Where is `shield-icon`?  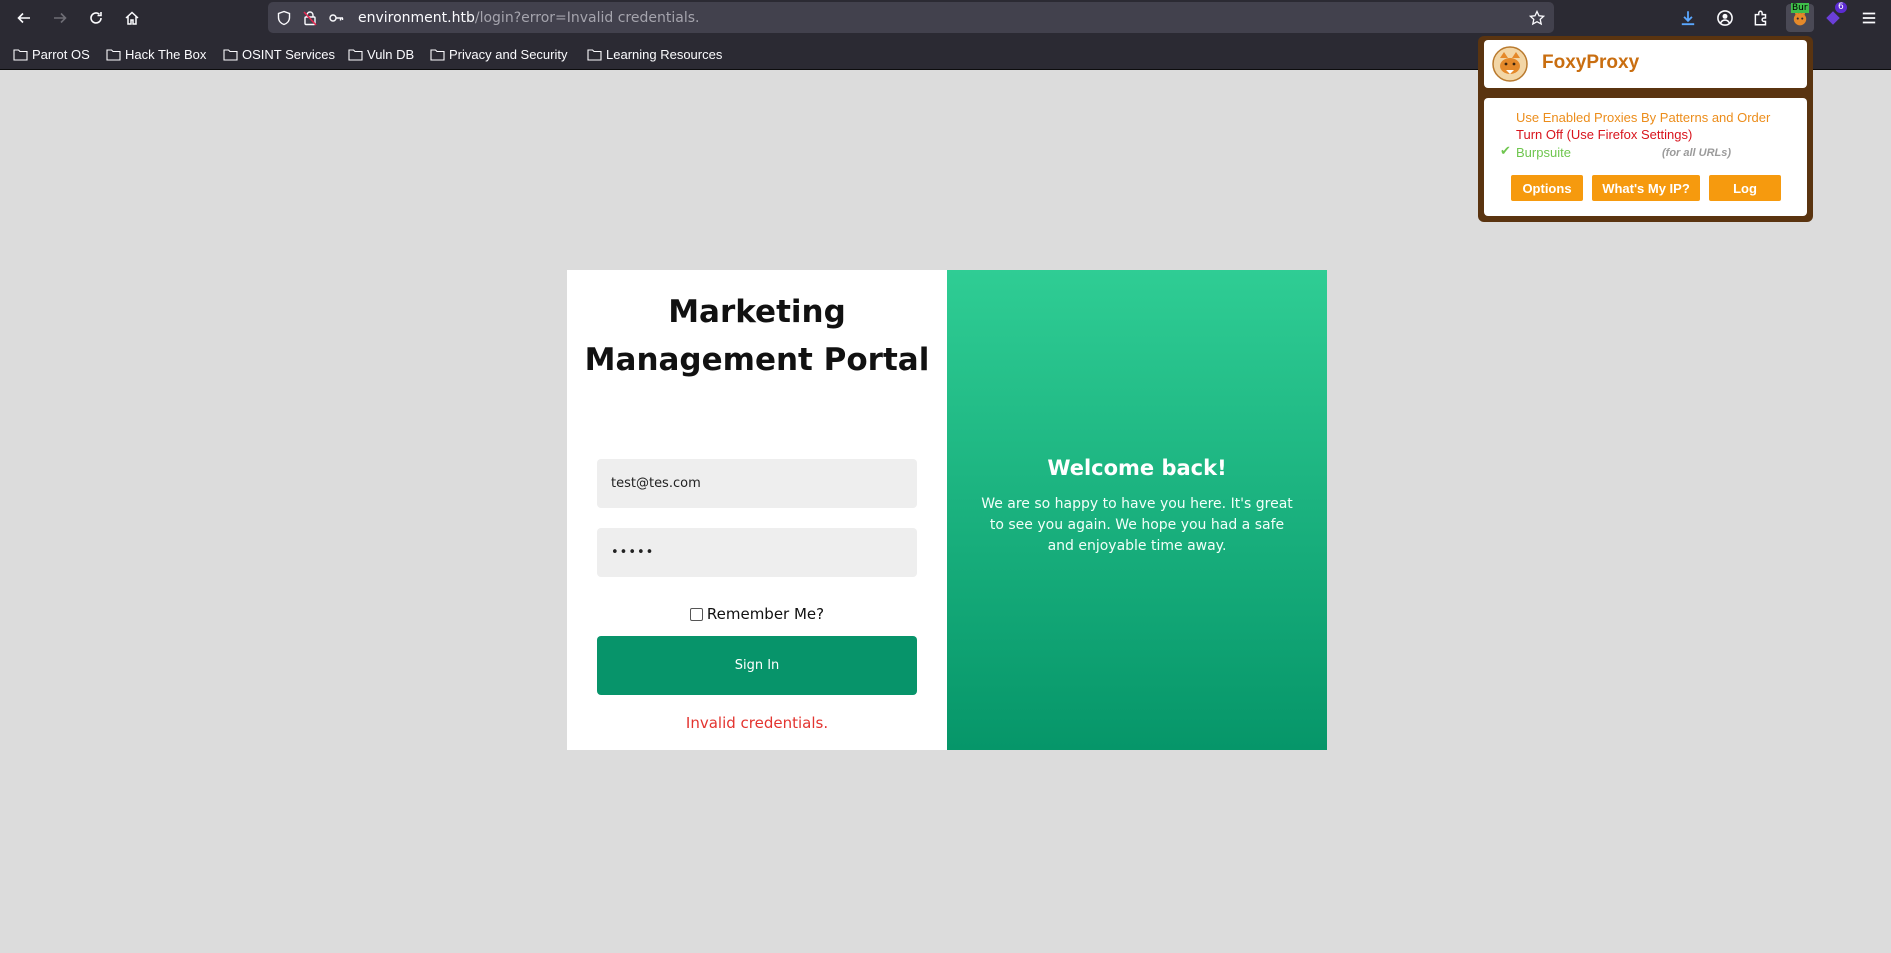
shield-icon is located at coordinates (284, 18).